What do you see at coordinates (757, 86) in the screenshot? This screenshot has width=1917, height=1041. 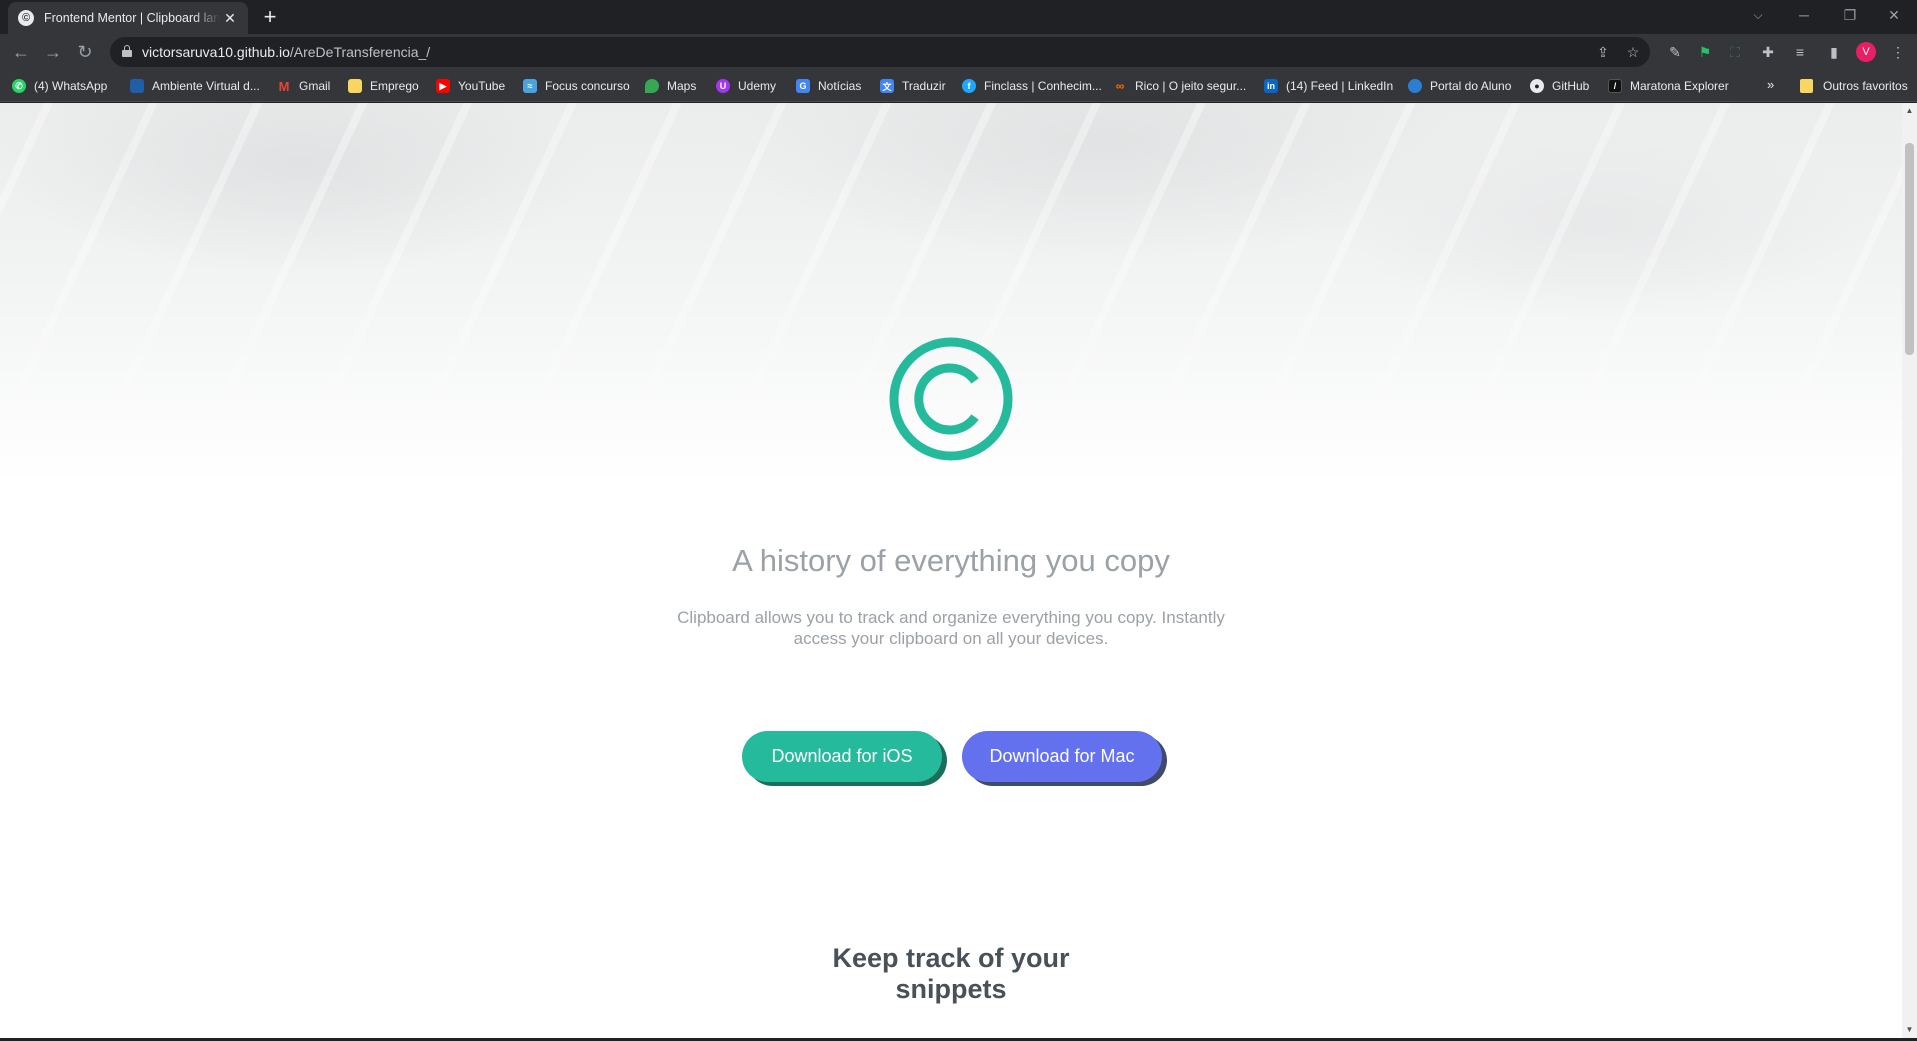 I see `bookmark-label: Udemy` at bounding box center [757, 86].